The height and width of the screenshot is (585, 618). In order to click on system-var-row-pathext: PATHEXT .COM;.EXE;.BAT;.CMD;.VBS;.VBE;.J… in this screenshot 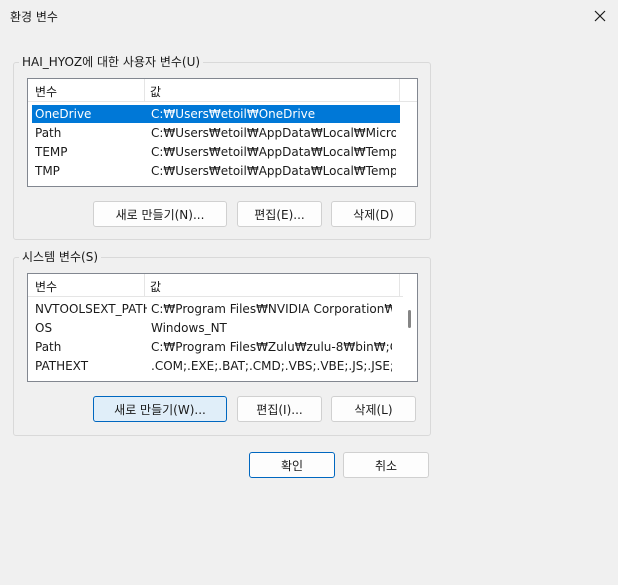, I will do `click(214, 366)`.